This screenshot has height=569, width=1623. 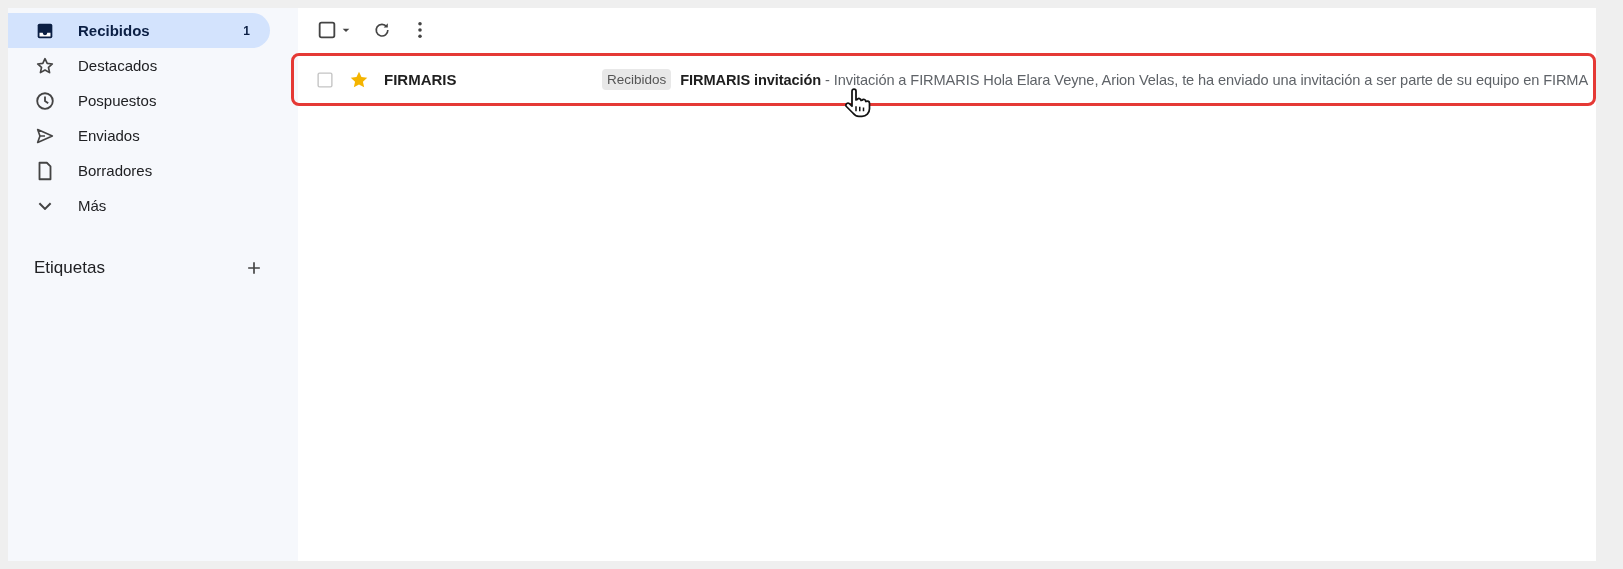 What do you see at coordinates (1134, 79) in the screenshot?
I see `message-preview: FIRMARIS invitación - Invitación a FIRMARIS Hola Elara Veyne, Arion Velas, te ha enviado una invitación a ser parte de su equipo en FIRMA` at bounding box center [1134, 79].